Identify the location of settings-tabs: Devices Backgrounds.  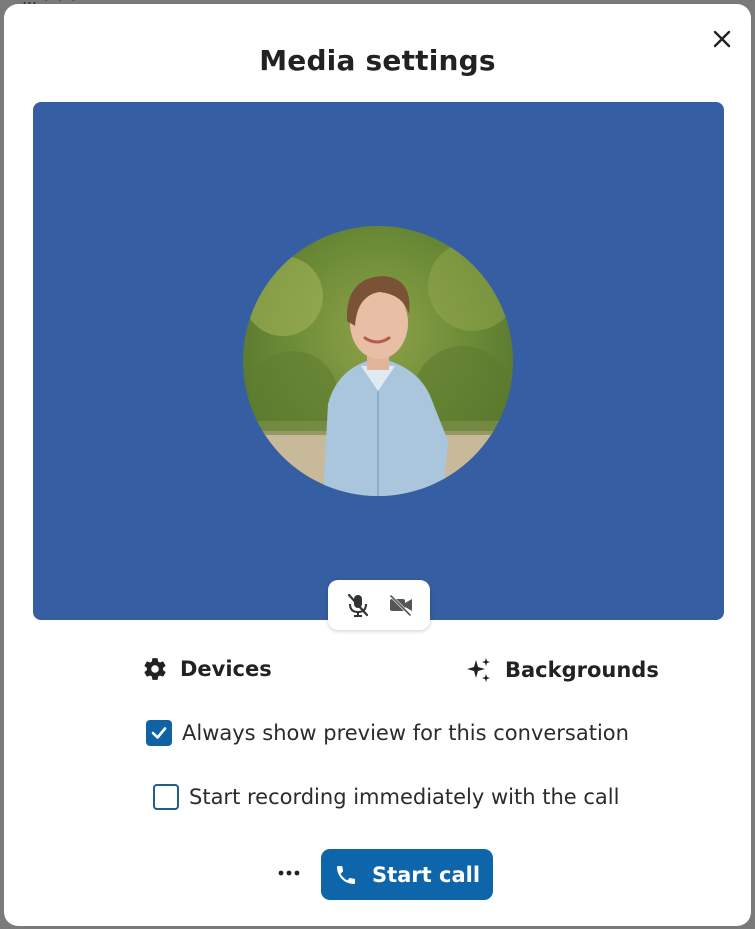
(377, 670).